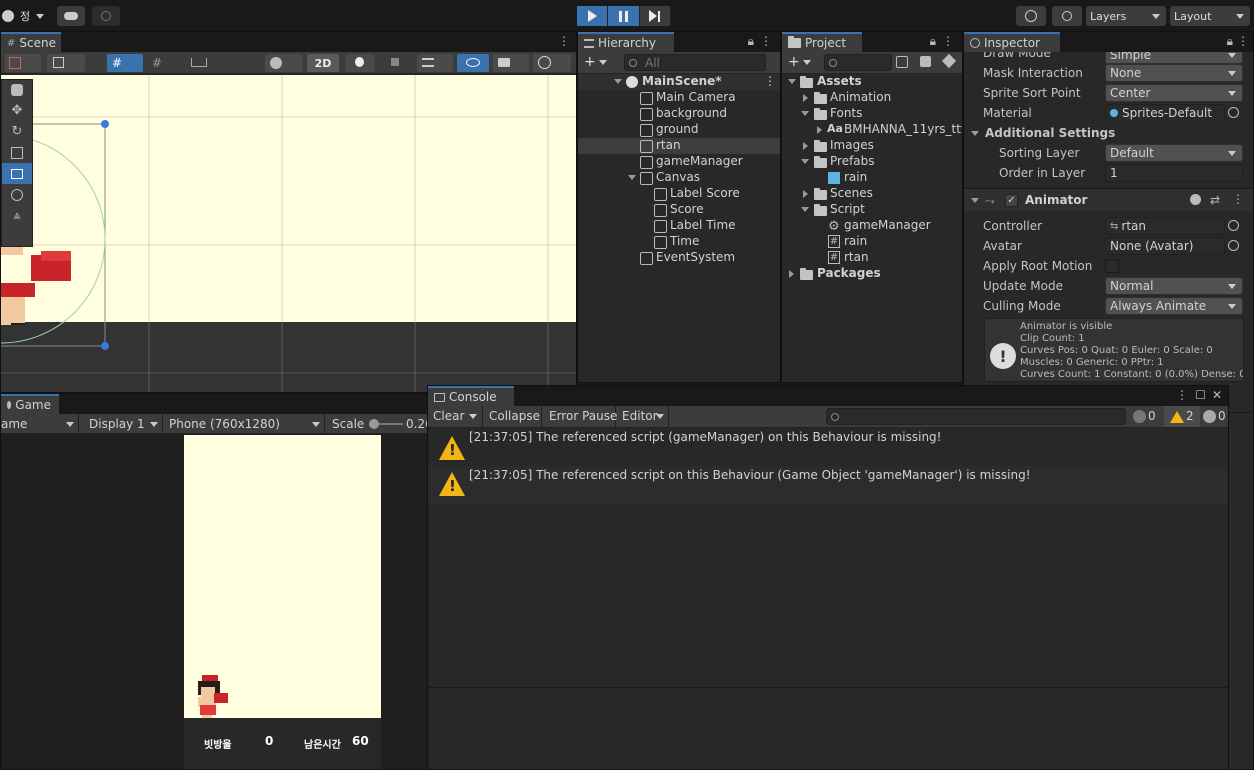  What do you see at coordinates (106, 16) in the screenshot?
I see `collab-button` at bounding box center [106, 16].